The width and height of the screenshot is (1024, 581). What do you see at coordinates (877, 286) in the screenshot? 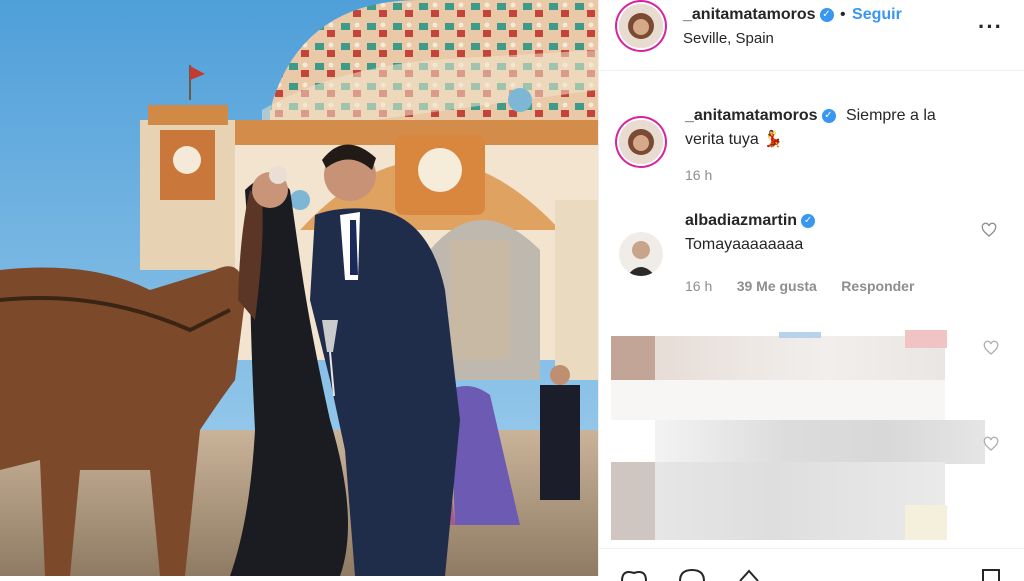
I see `reply-button: Responder` at bounding box center [877, 286].